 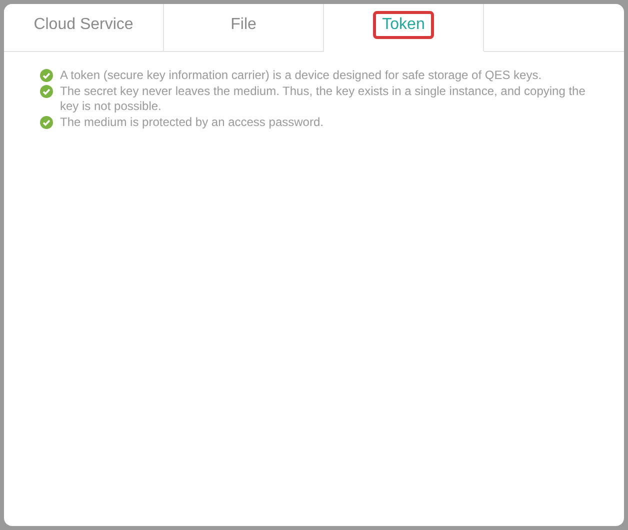 I want to click on feature-text: A token (secure key information carrier) is a device designed for safe storage of QES keys., so click(x=301, y=75).